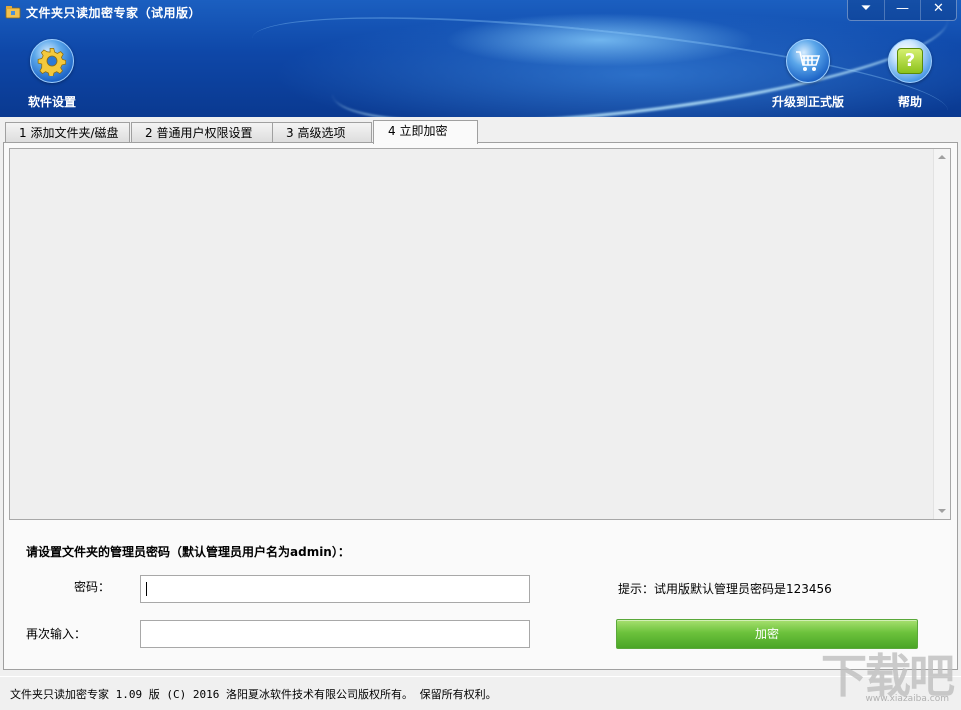  Describe the element at coordinates (910, 101) in the screenshot. I see `help-label: 帮助` at that location.